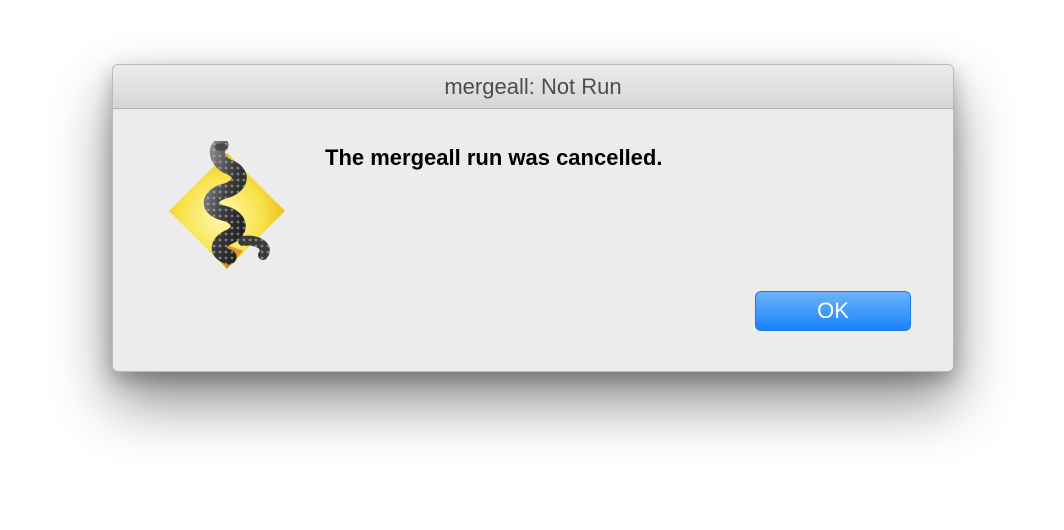  Describe the element at coordinates (227, 205) in the screenshot. I see `python-snake-app-icon` at that location.